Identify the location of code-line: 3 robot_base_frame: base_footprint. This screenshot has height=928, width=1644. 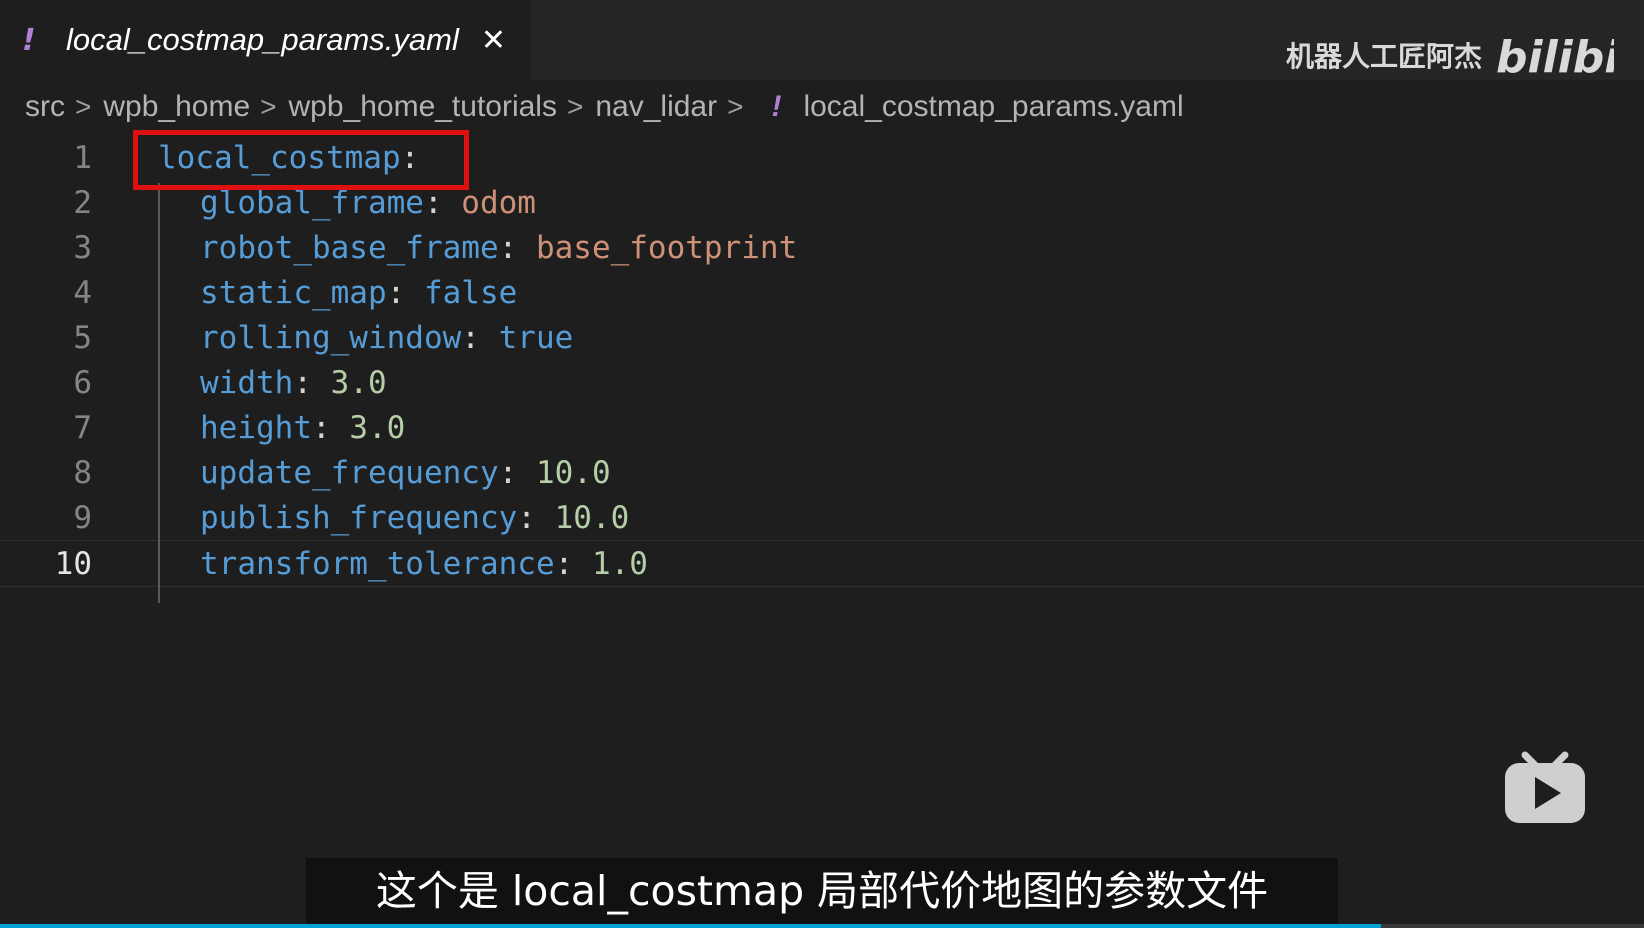
(822, 248).